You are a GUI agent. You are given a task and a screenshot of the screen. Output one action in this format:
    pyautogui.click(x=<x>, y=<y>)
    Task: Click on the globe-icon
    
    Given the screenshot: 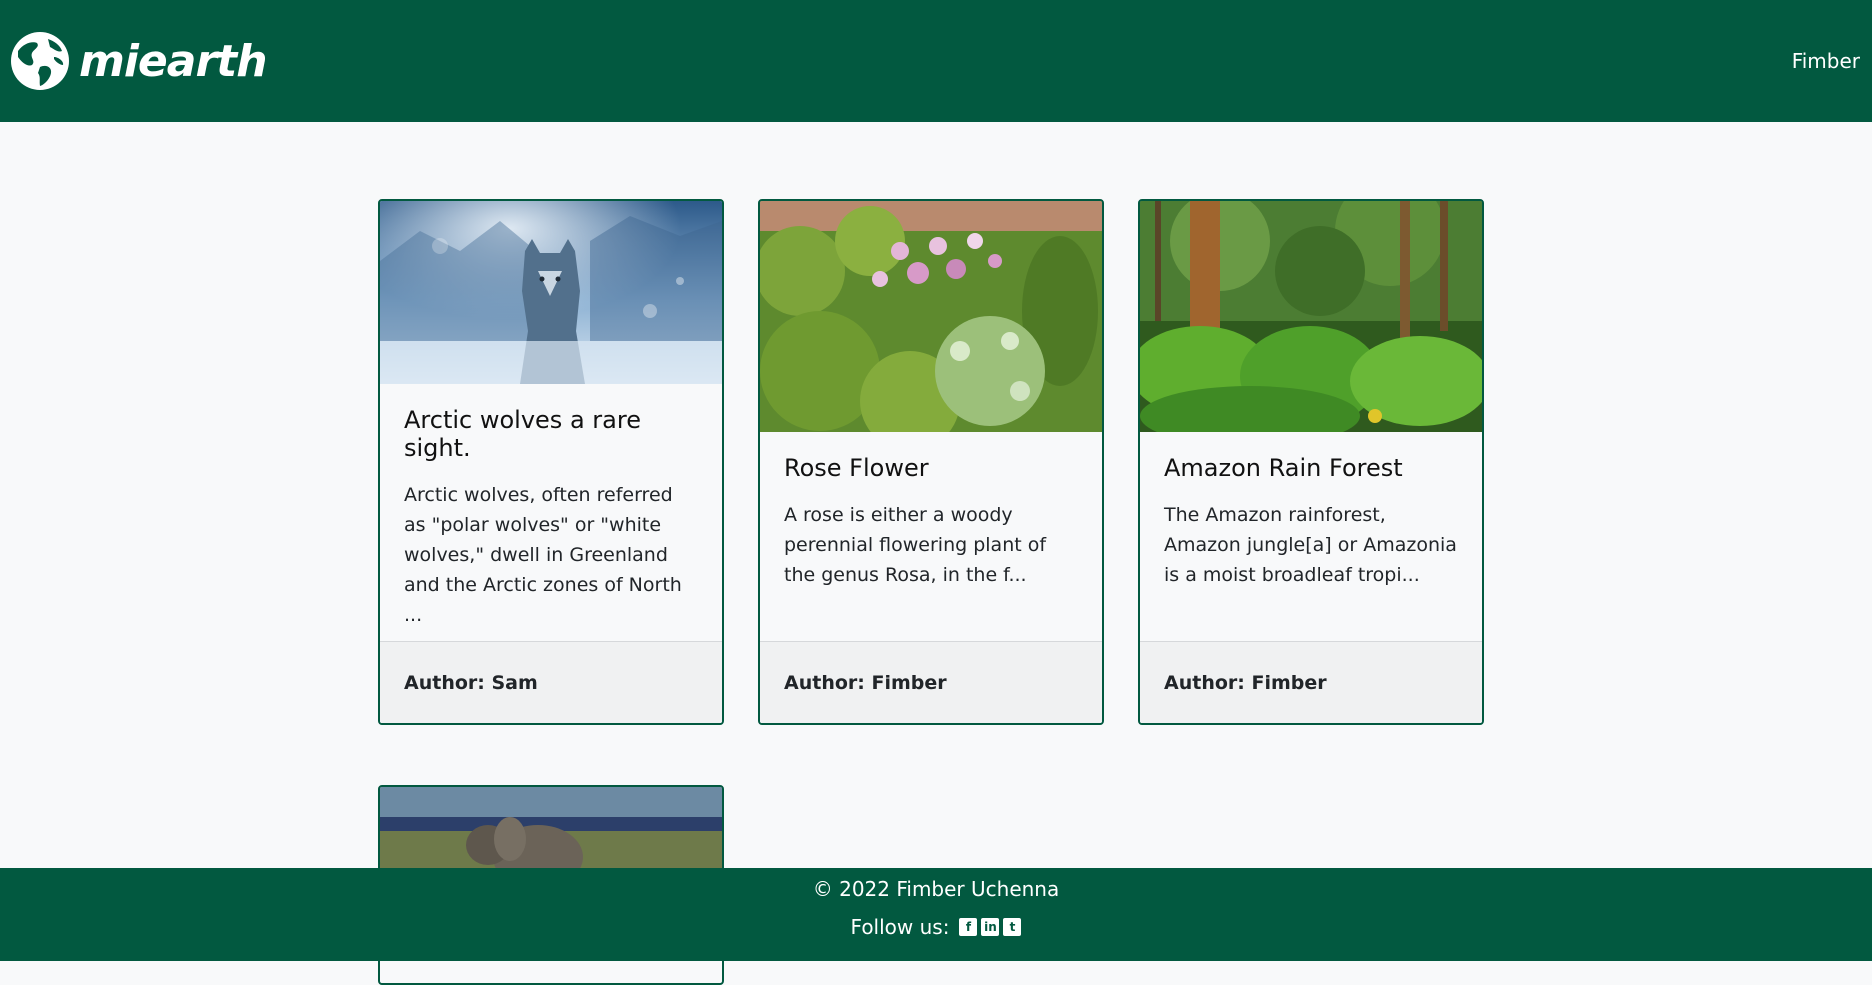 What is the action you would take?
    pyautogui.click(x=40, y=61)
    